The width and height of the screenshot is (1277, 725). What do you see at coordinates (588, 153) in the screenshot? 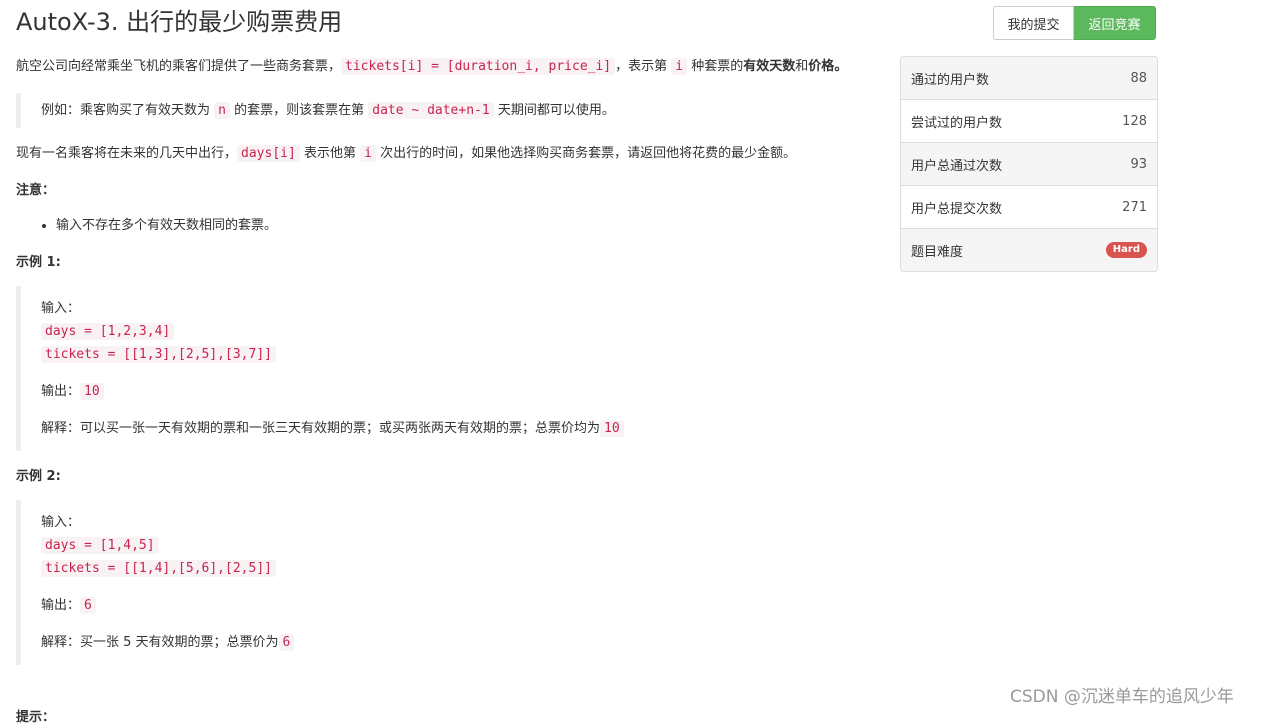
I see `text: 次出行的时间，如果他选择购买商务套票，请返回他将花费的最少金额。` at bounding box center [588, 153].